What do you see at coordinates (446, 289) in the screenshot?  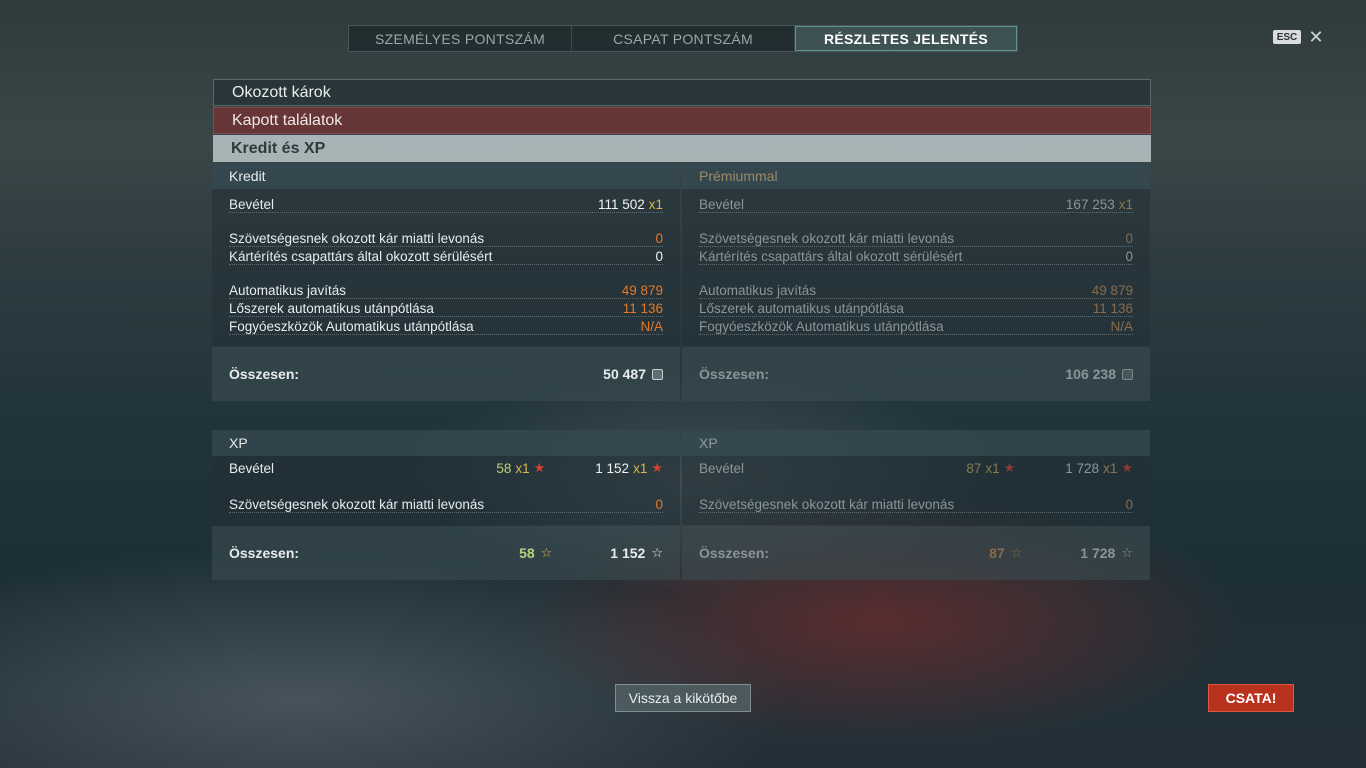 I see `credit-repair-row: Automatikus javítás 49 879` at bounding box center [446, 289].